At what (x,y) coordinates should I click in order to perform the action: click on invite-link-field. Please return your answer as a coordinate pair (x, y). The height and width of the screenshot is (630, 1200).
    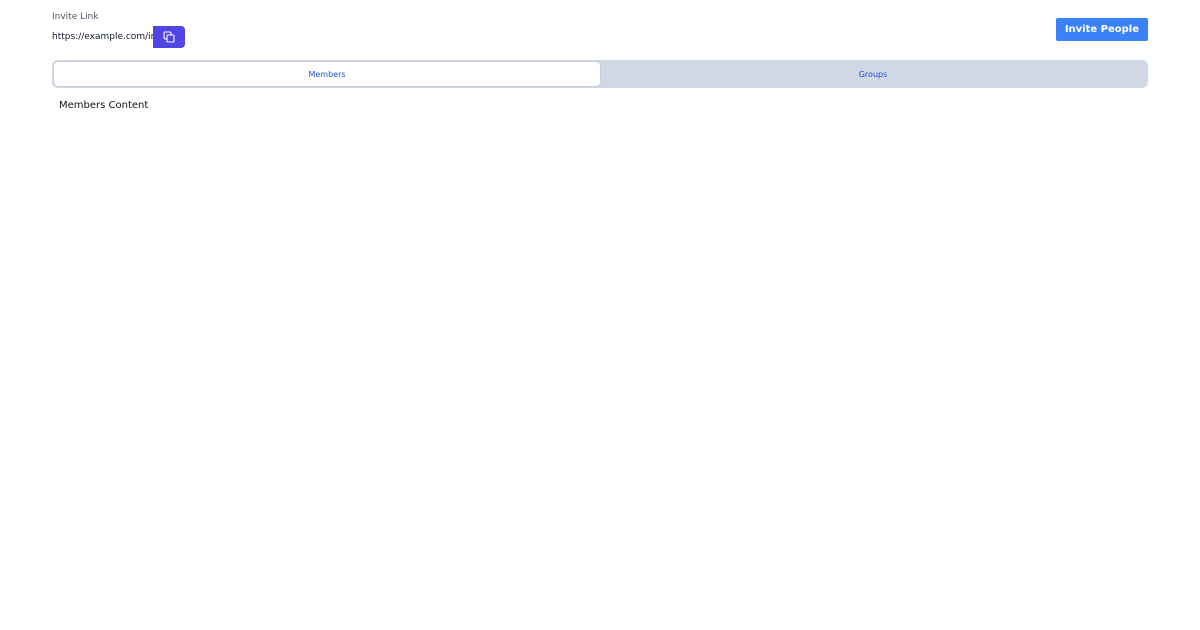
    Looking at the image, I should click on (102, 37).